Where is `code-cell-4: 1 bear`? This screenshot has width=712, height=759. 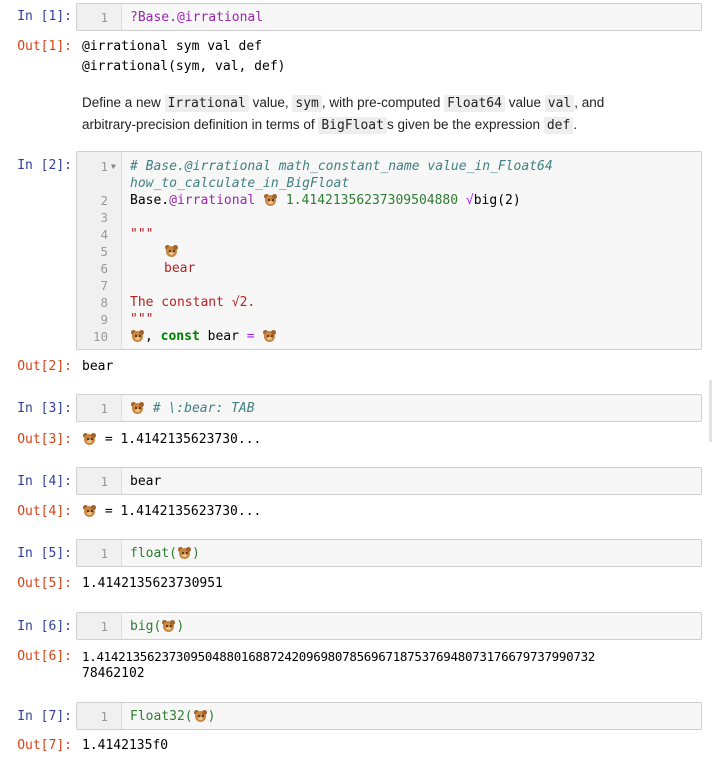
code-cell-4: 1 bear is located at coordinates (389, 481).